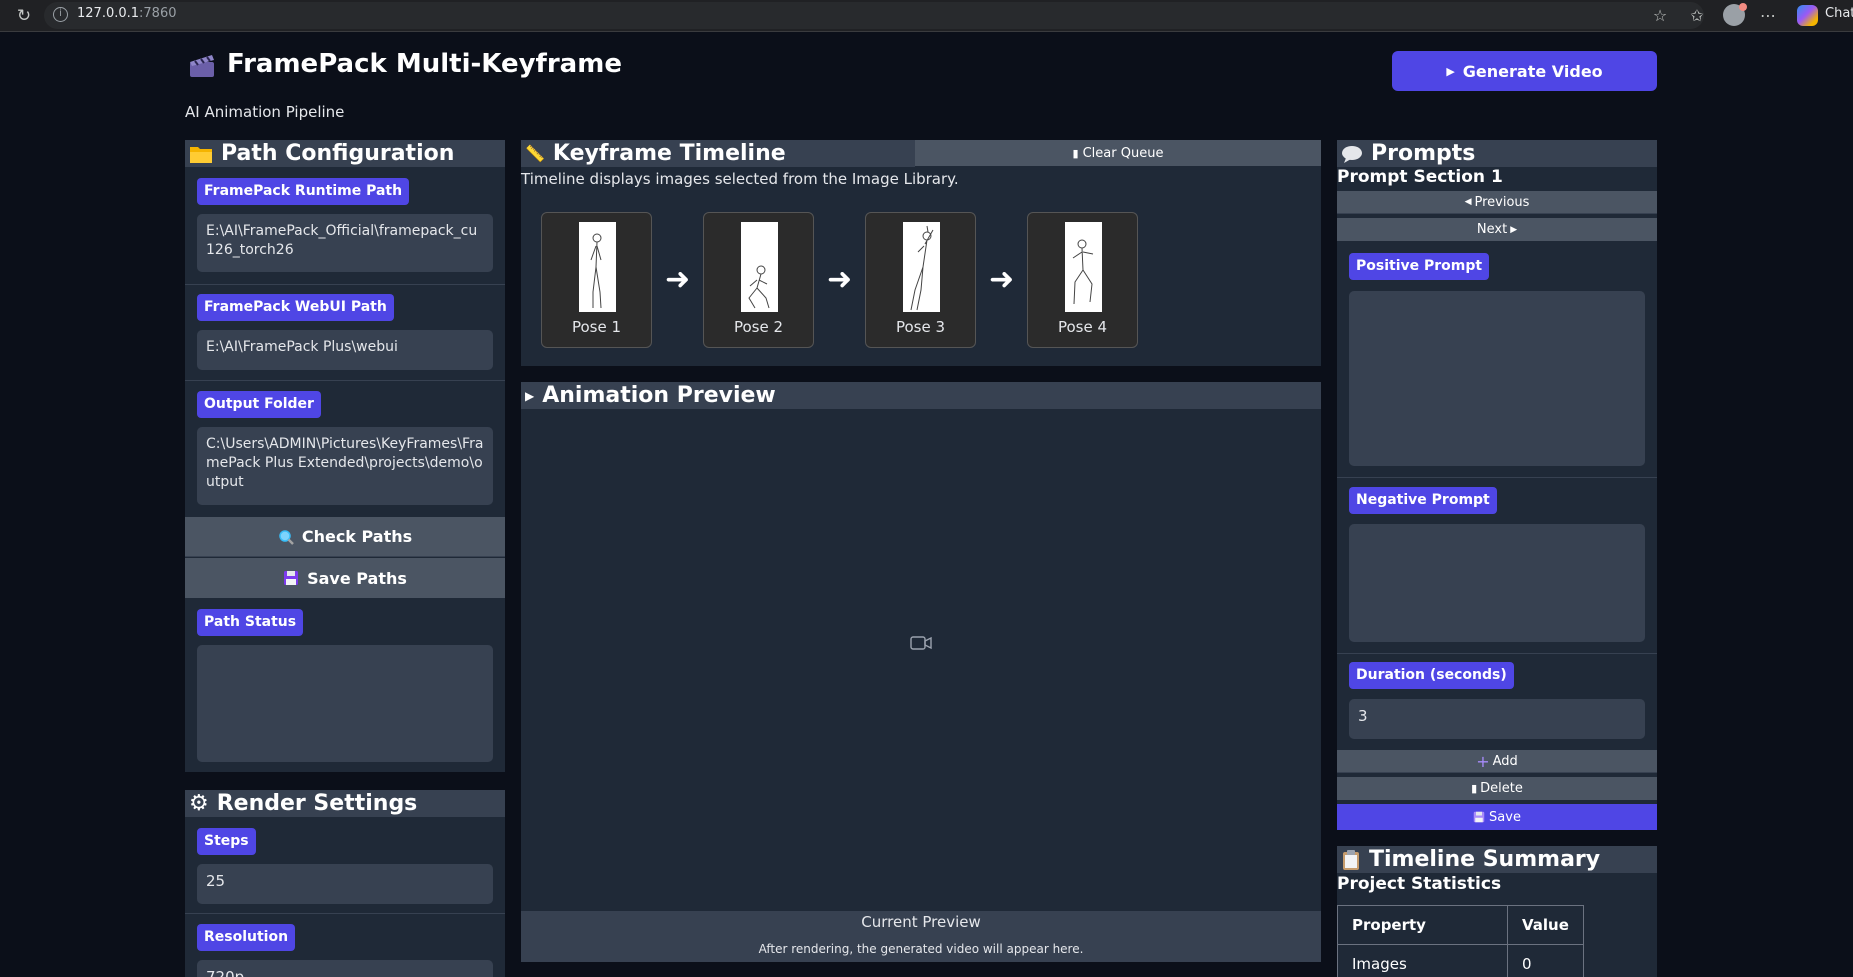  What do you see at coordinates (303, 191) in the screenshot?
I see `runtime-path-label: FramePack Runtime Path` at bounding box center [303, 191].